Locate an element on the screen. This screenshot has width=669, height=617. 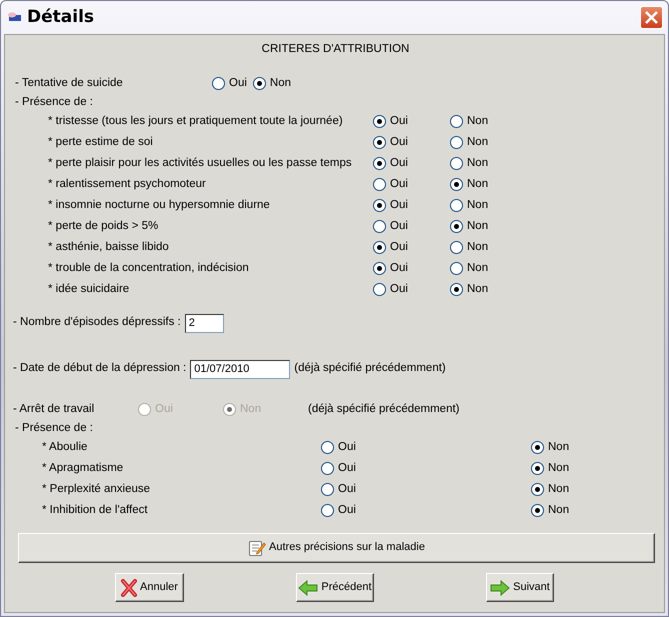
field-label: * Aboulie is located at coordinates (65, 446).